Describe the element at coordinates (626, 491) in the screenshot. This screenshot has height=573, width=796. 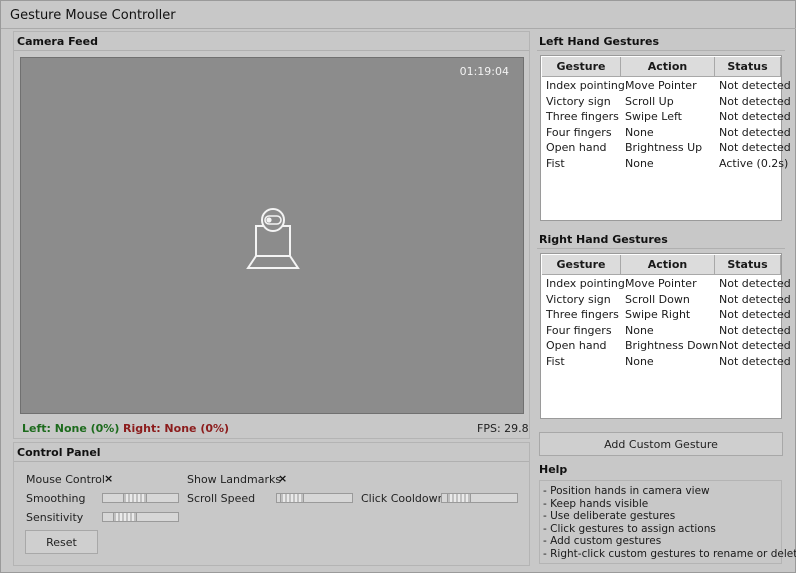
I see `help-line: - Position hands in camera view` at that location.